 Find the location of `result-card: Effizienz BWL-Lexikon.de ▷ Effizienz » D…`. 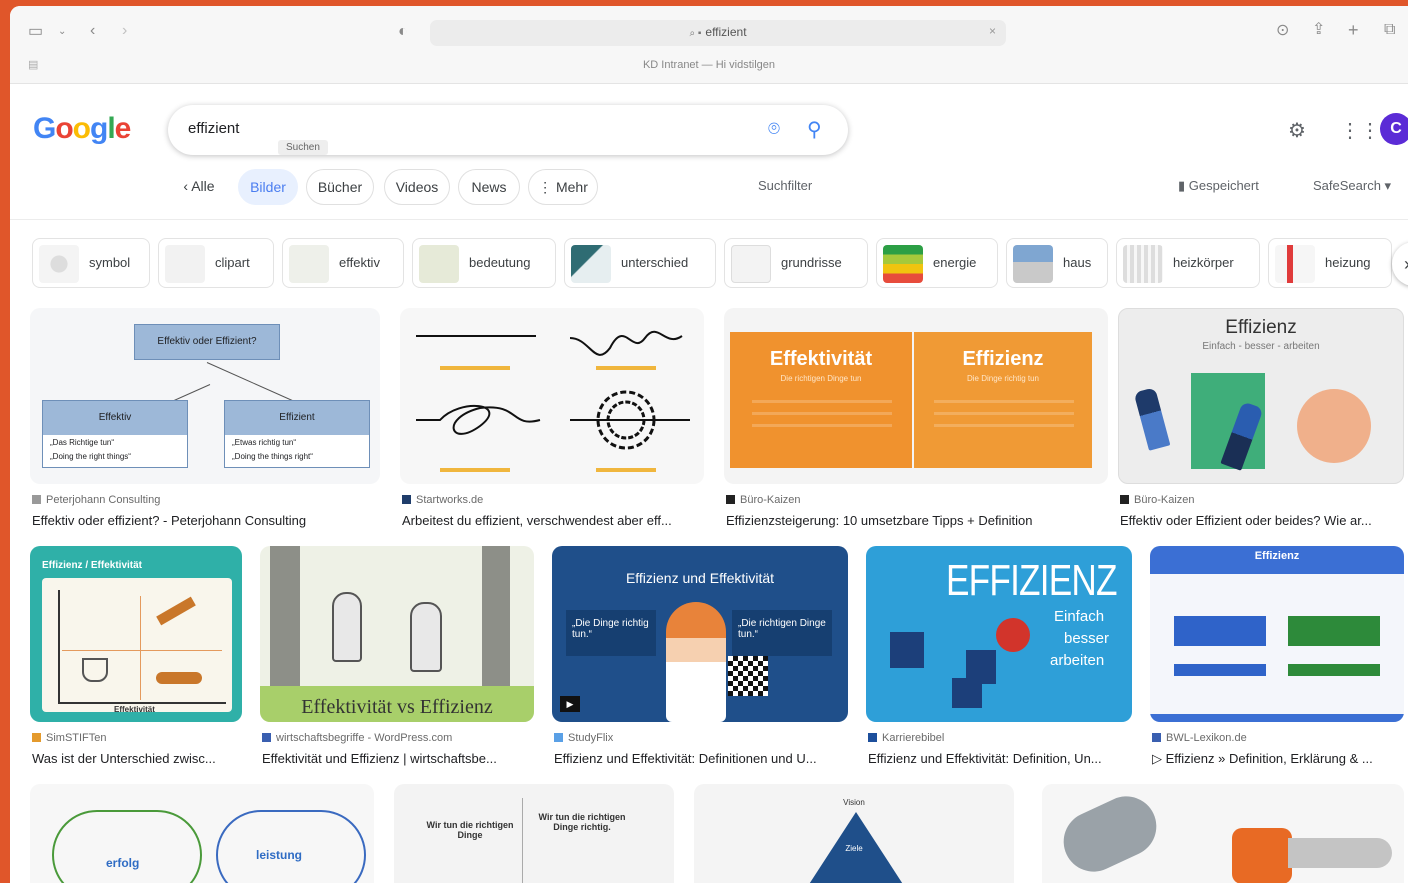

result-card: Effizienz BWL-Lexikon.de ▷ Effizienz » D… is located at coordinates (1277, 659).